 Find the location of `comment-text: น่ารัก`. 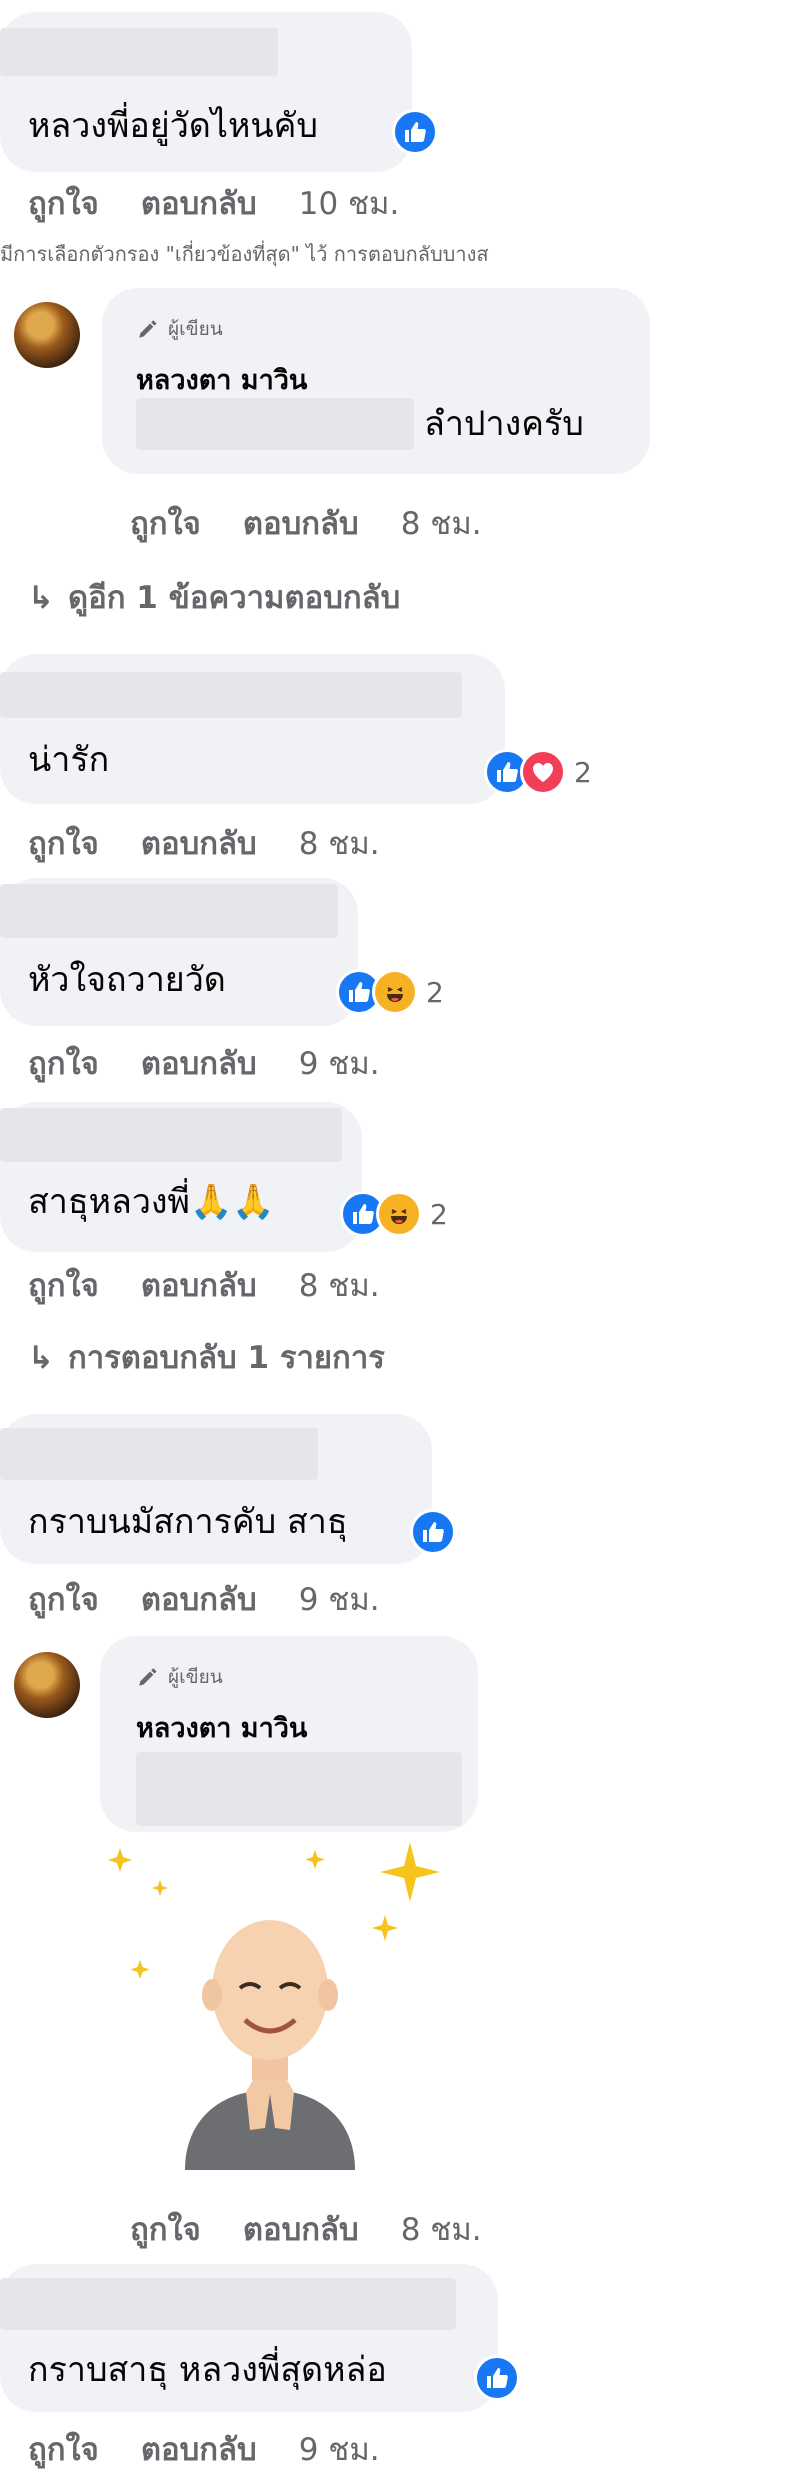

comment-text: น่ารัก is located at coordinates (69, 760).